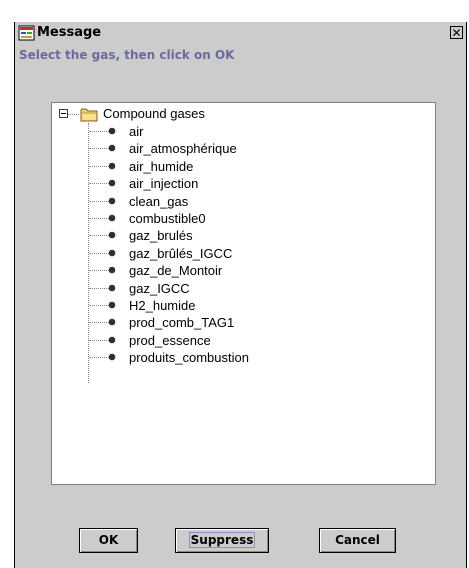 The width and height of the screenshot is (469, 568). I want to click on instruction-text: Select the gas, then click on OK, so click(127, 55).